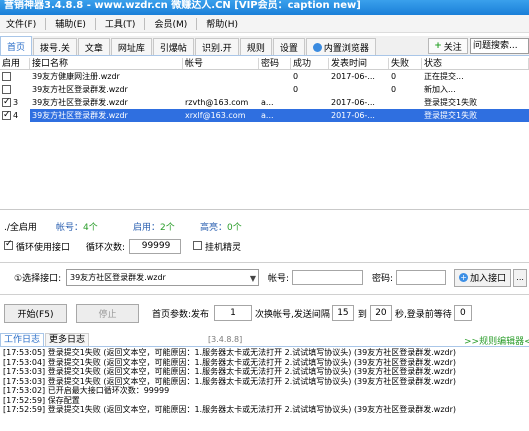 The width and height of the screenshot is (529, 431). Describe the element at coordinates (120, 24) in the screenshot. I see `menu-tools: 工具(T)` at that location.